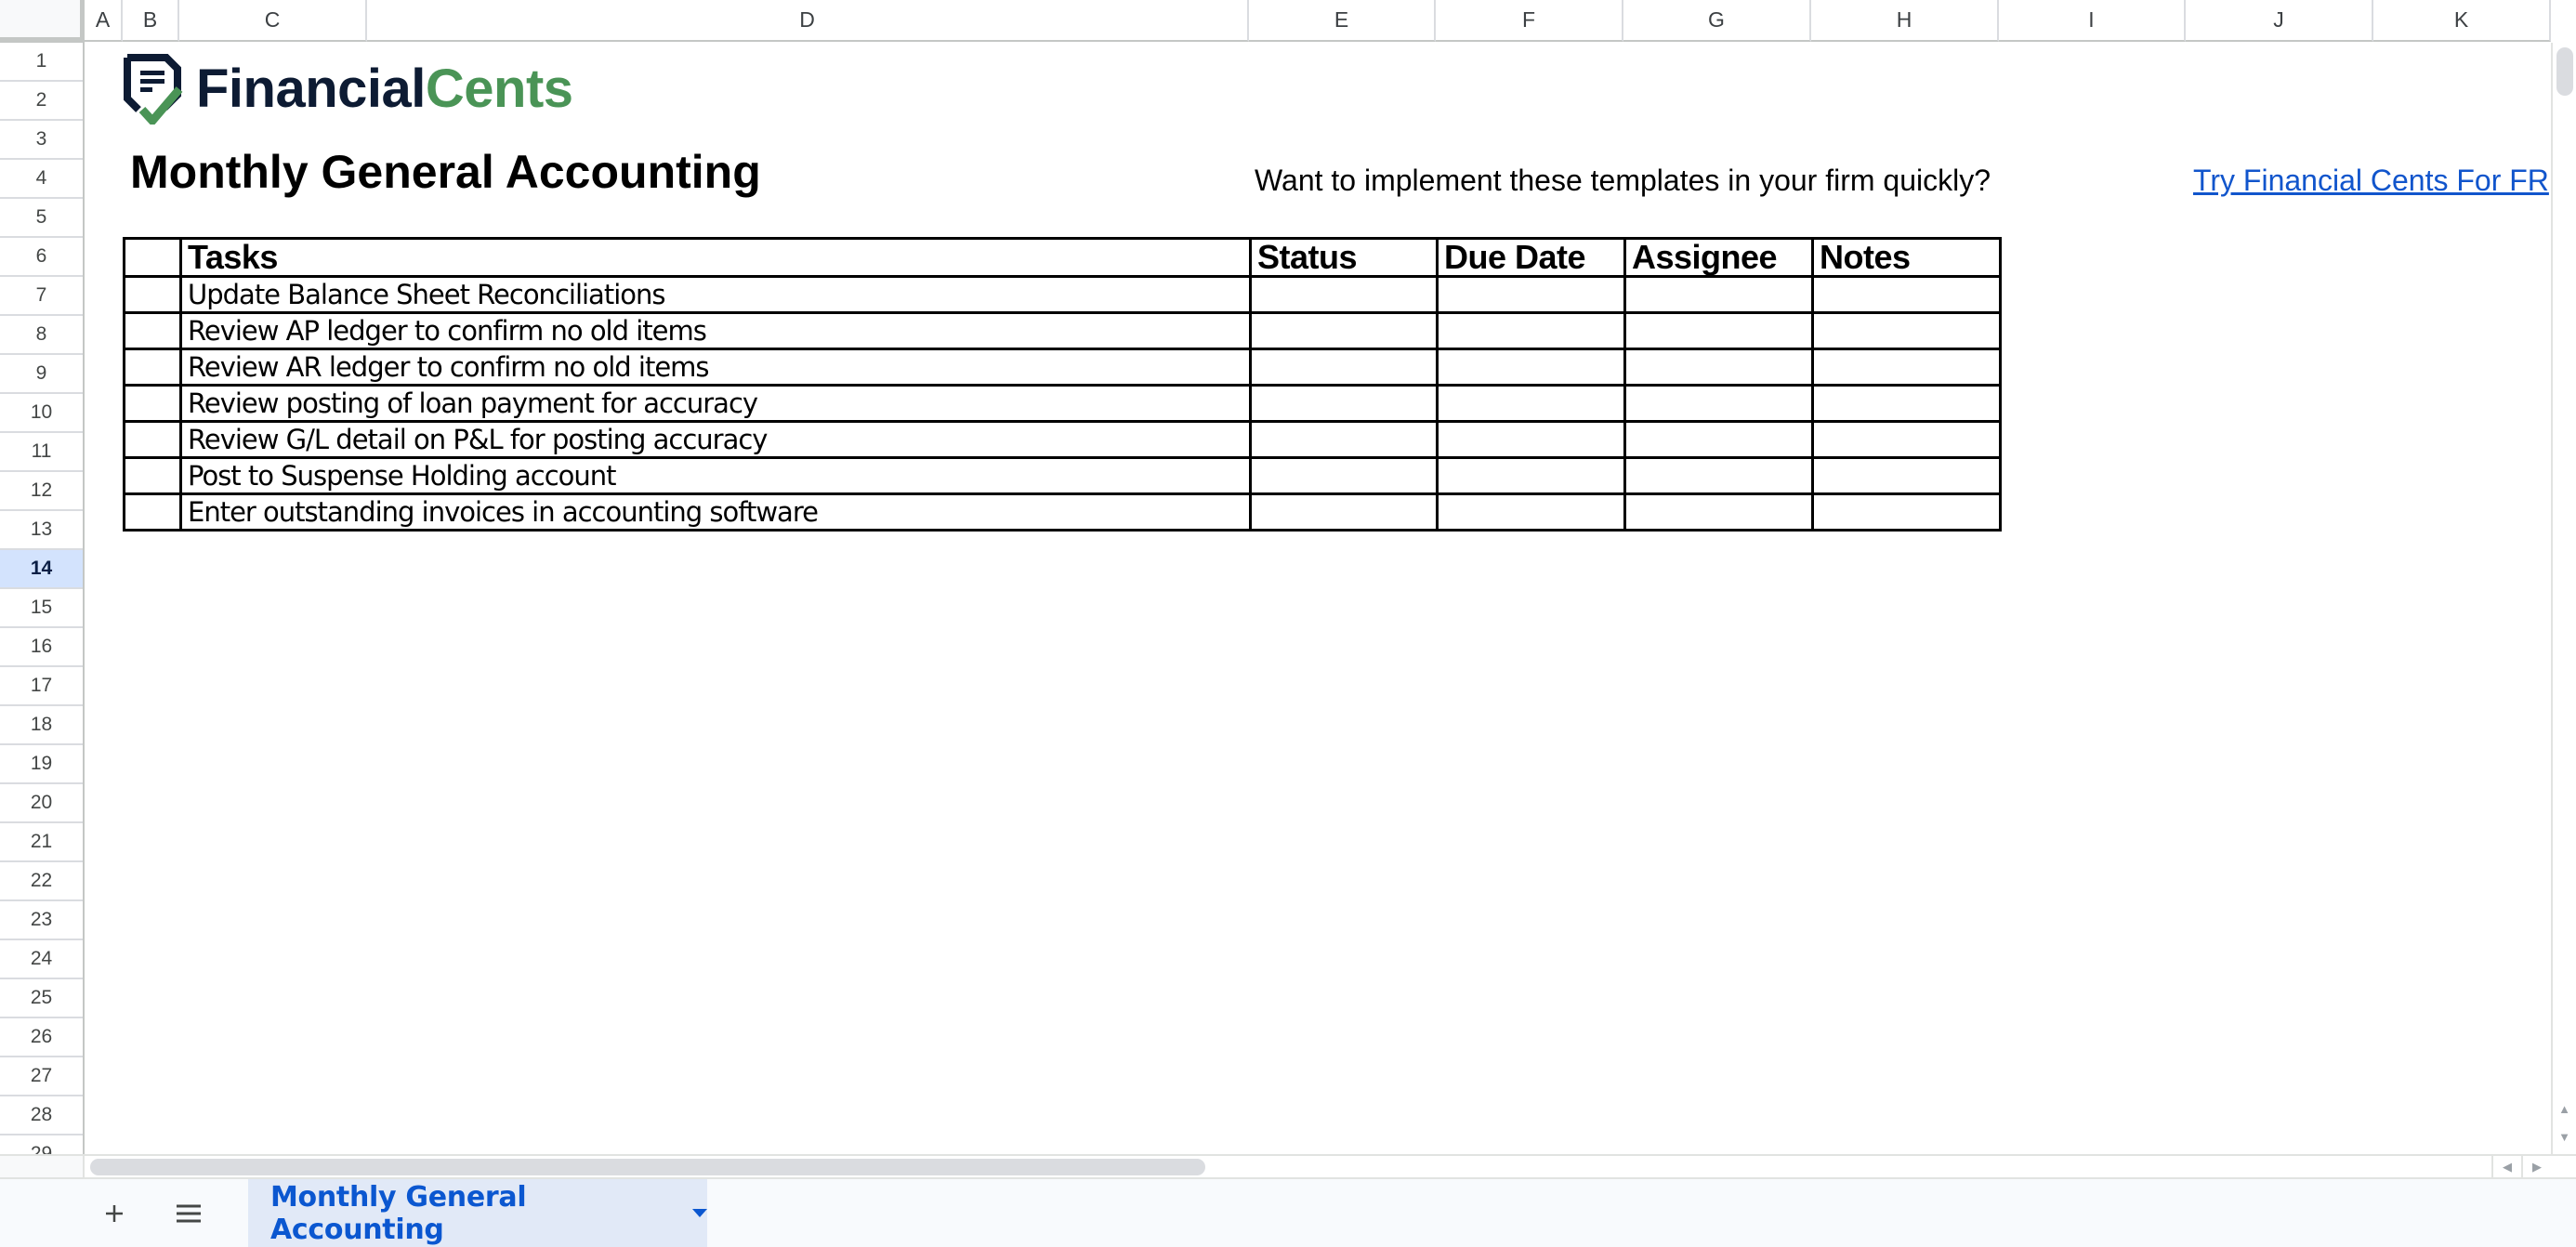 The width and height of the screenshot is (2576, 1247). Describe the element at coordinates (1342, 21) in the screenshot. I see `column-header-e: E` at that location.